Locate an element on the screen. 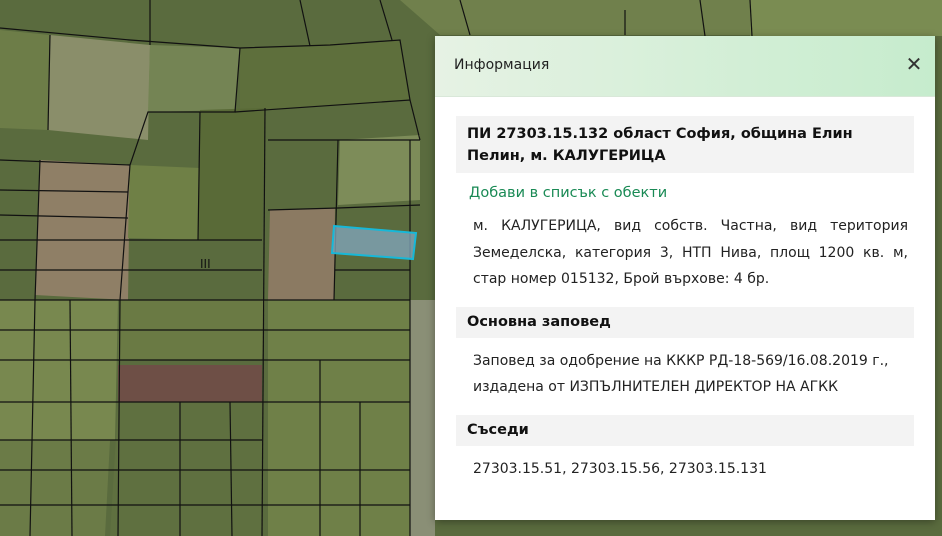  close-icon: ✕ is located at coordinates (914, 64).